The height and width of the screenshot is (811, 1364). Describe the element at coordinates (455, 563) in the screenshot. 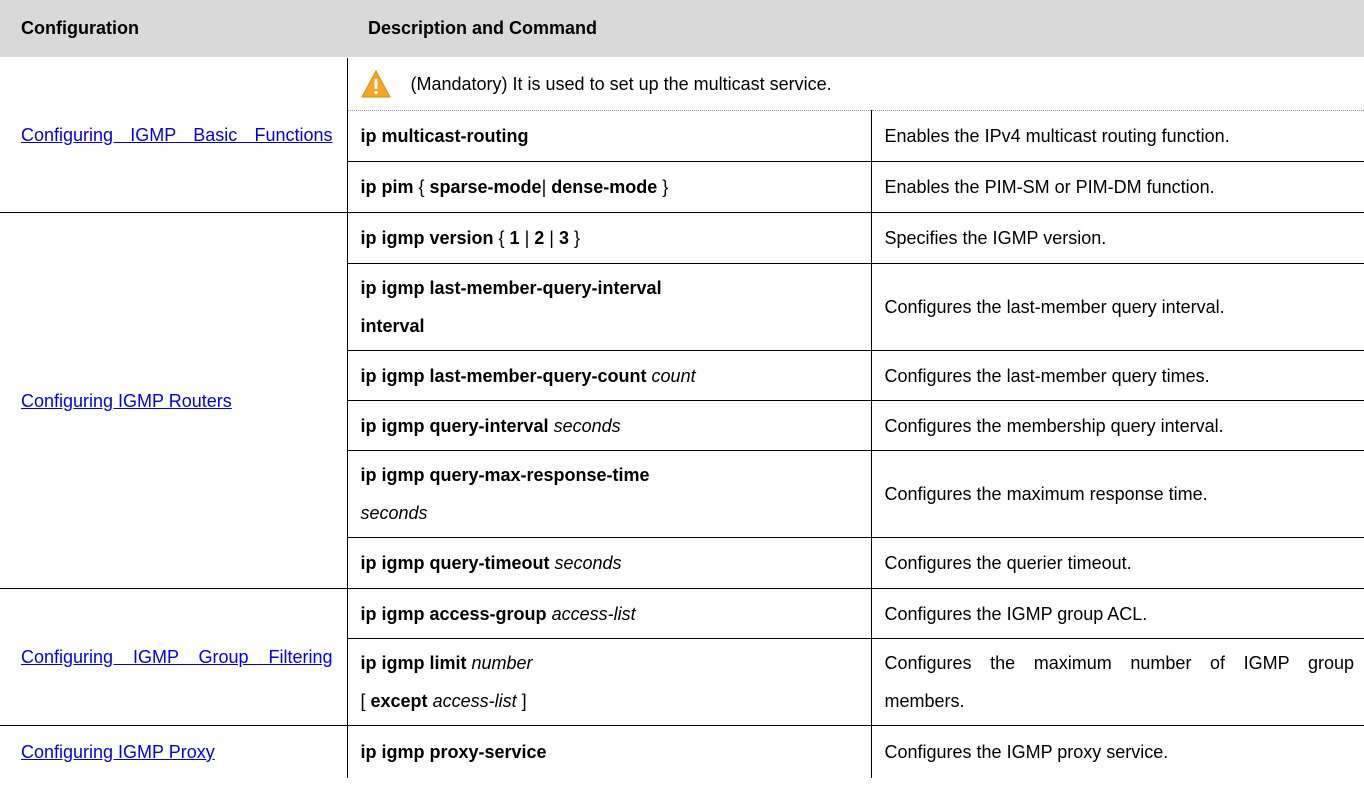

I see `command-text: ip igmp query-timeout` at that location.